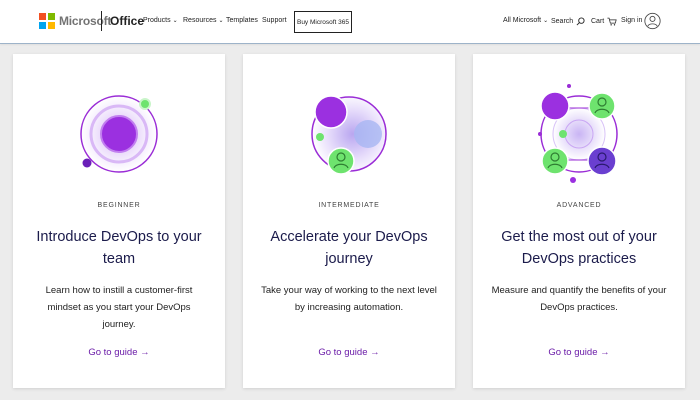 Image resolution: width=700 pixels, height=400 pixels. What do you see at coordinates (562, 21) in the screenshot?
I see `search-label: Search` at bounding box center [562, 21].